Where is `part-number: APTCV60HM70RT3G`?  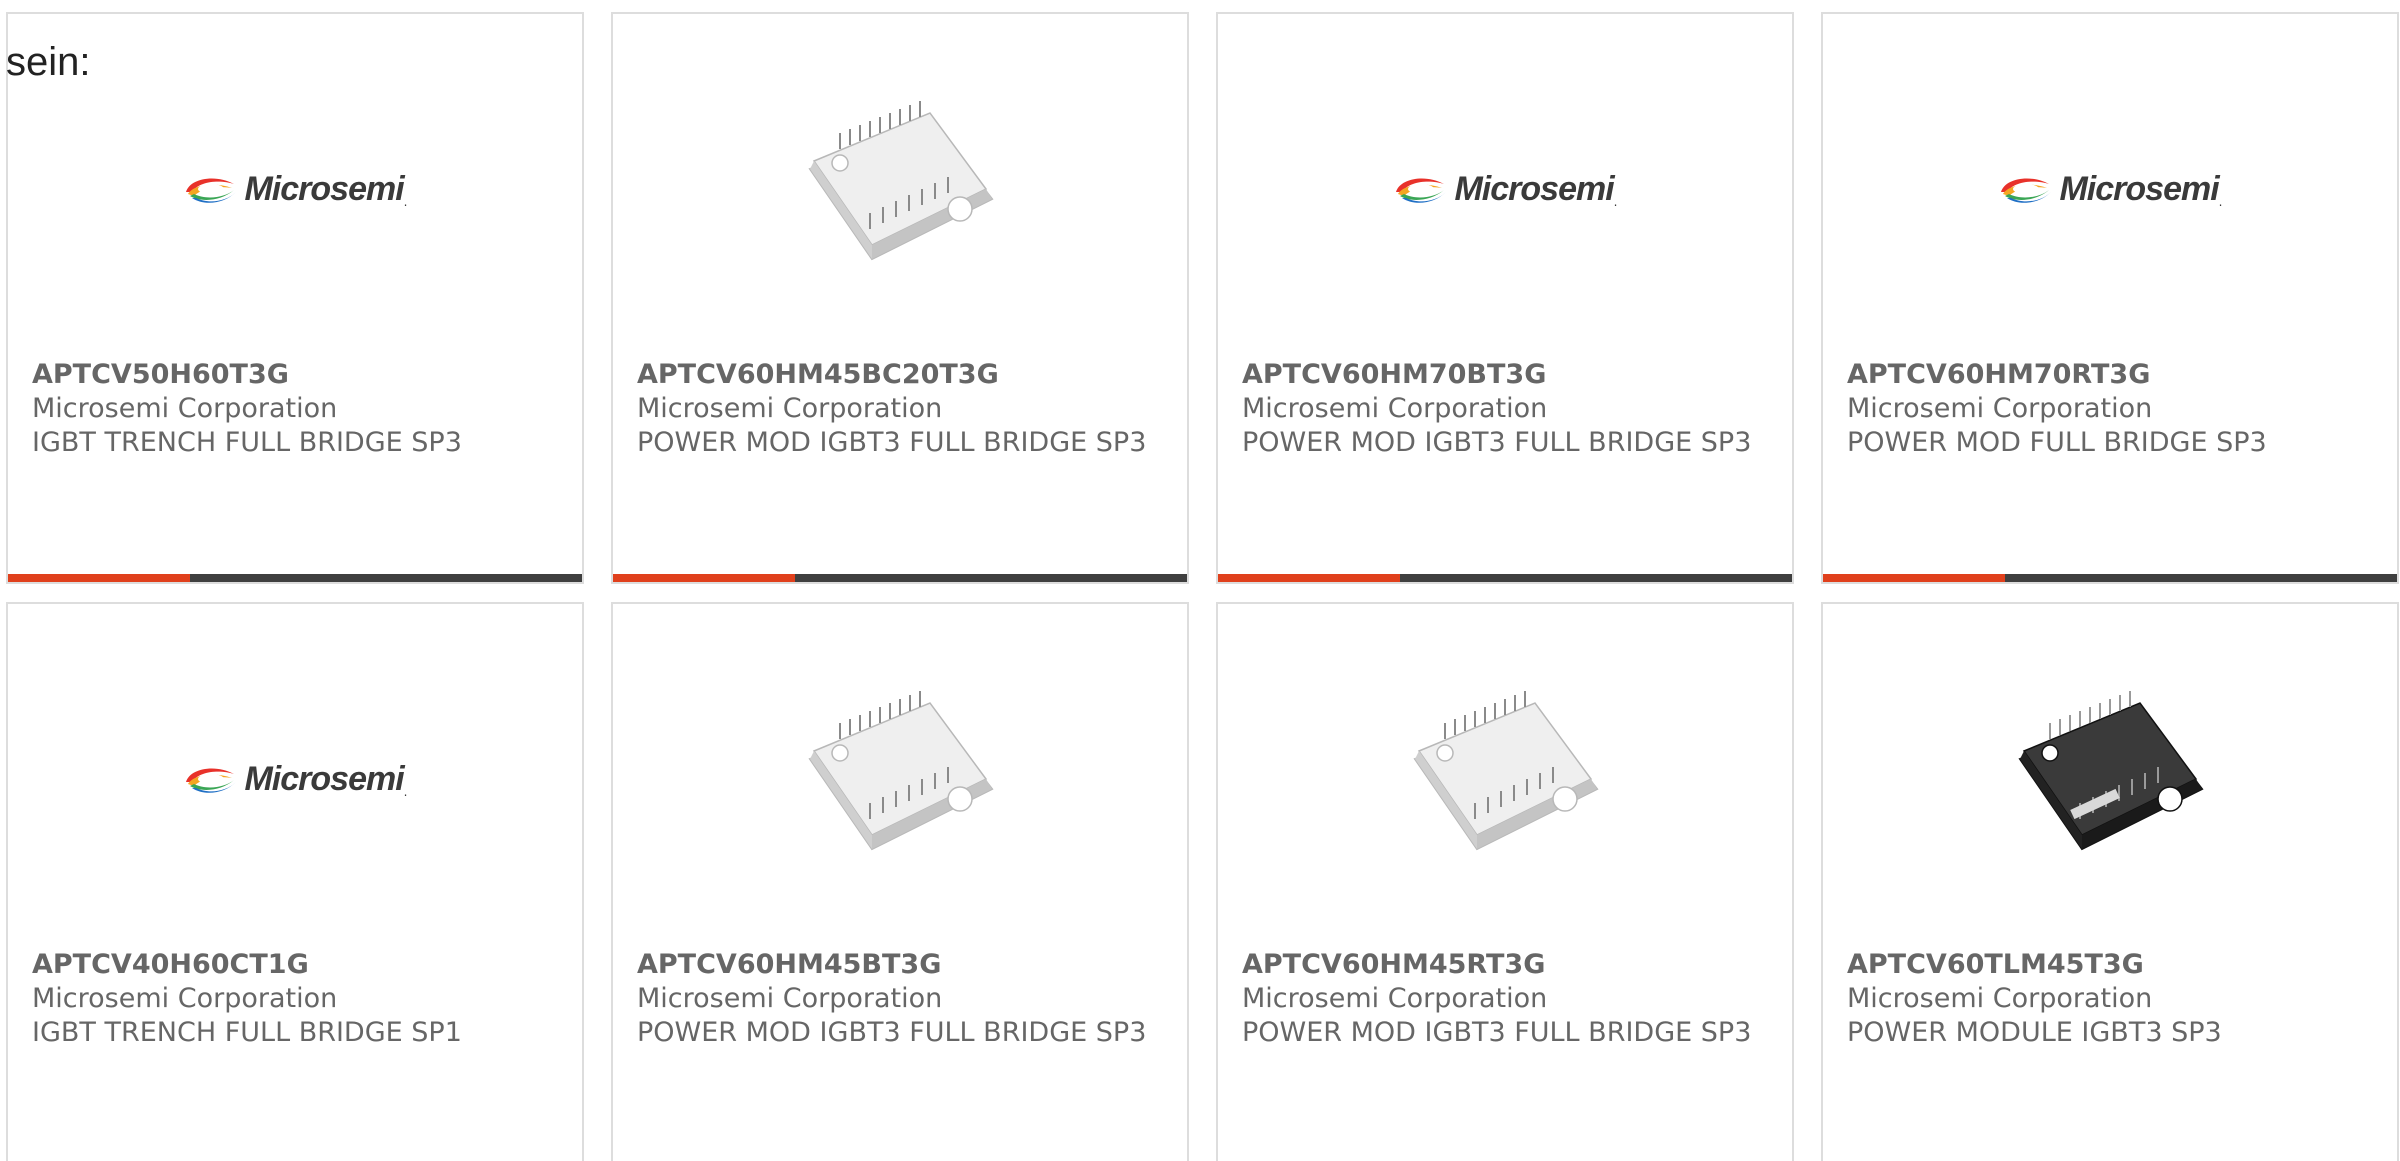 part-number: APTCV60HM70RT3G is located at coordinates (2112, 375).